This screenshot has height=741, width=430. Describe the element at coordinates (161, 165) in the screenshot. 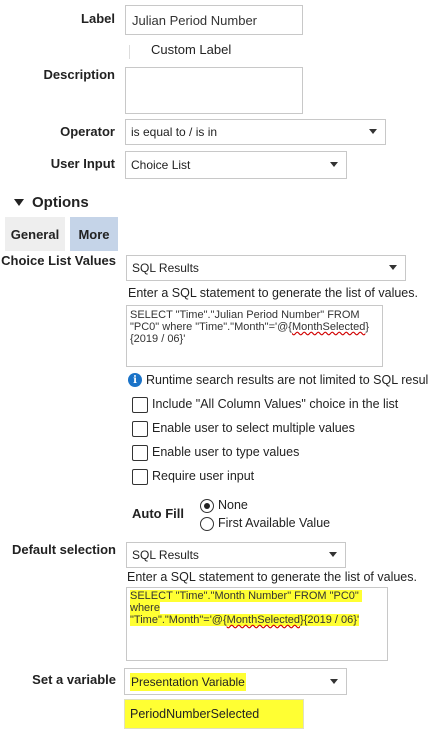

I see `user-input-value: Choice List` at that location.